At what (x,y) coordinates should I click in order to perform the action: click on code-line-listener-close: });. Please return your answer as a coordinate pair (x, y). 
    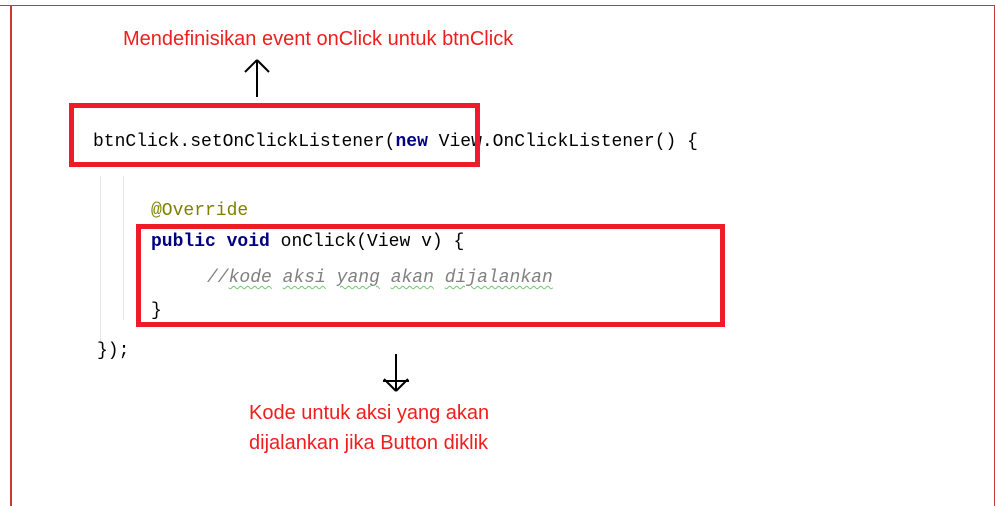
    Looking at the image, I should click on (113, 351).